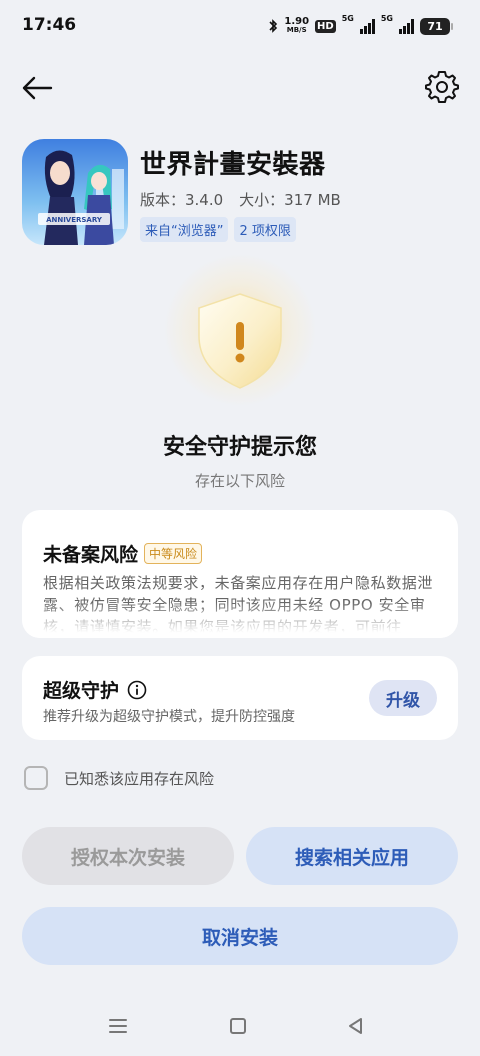 The image size is (480, 1056). I want to click on app-artwork: ANNIVERSARY, so click(75, 192).